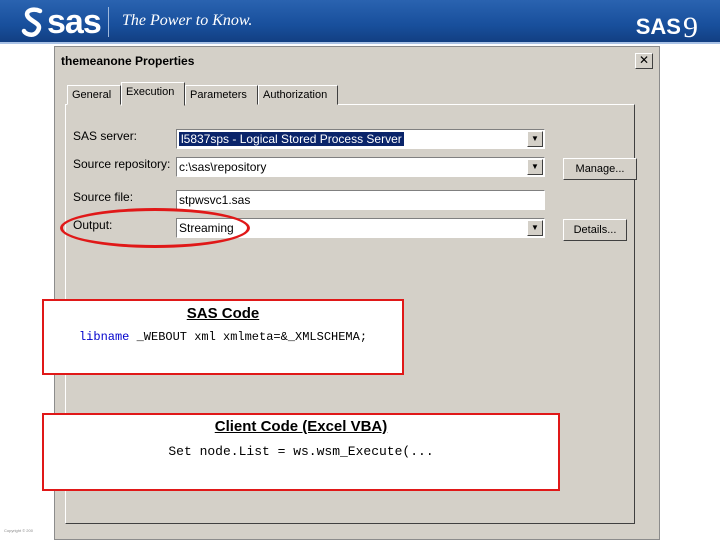 This screenshot has width=720, height=540. Describe the element at coordinates (644, 61) in the screenshot. I see `close-button: ✕` at that location.